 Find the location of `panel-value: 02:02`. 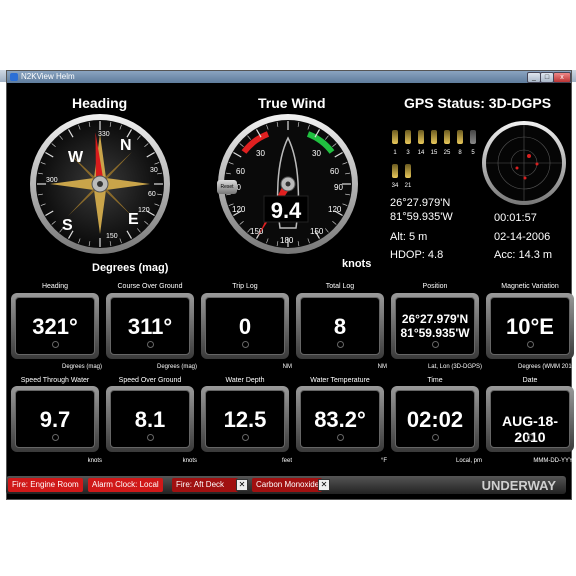

panel-value: 02:02 is located at coordinates (435, 419).